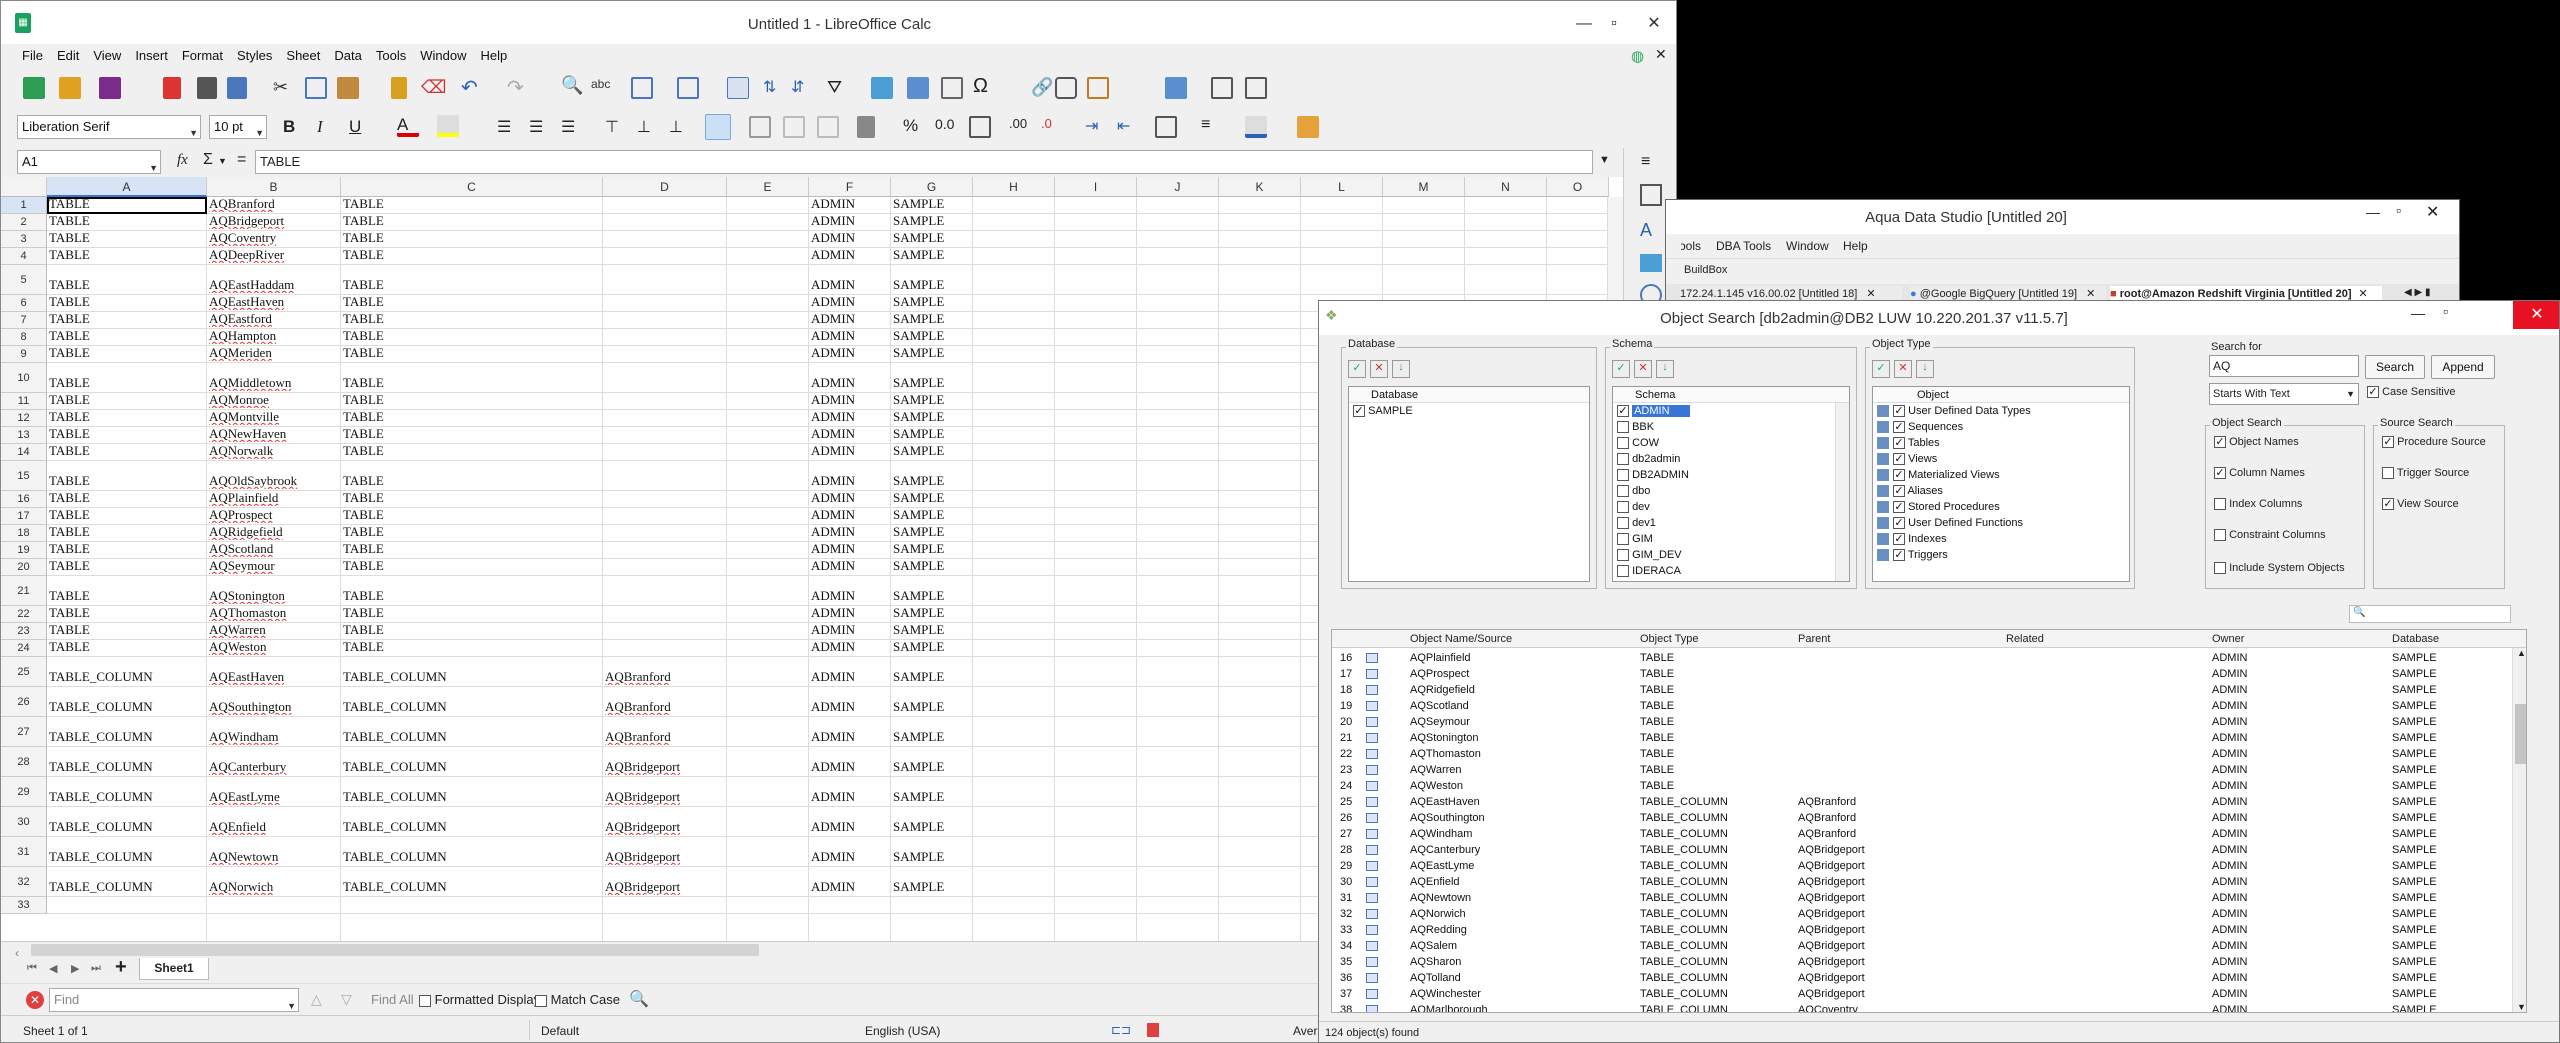  I want to click on cell-a31: TABLE_COLUMN, so click(127, 857).